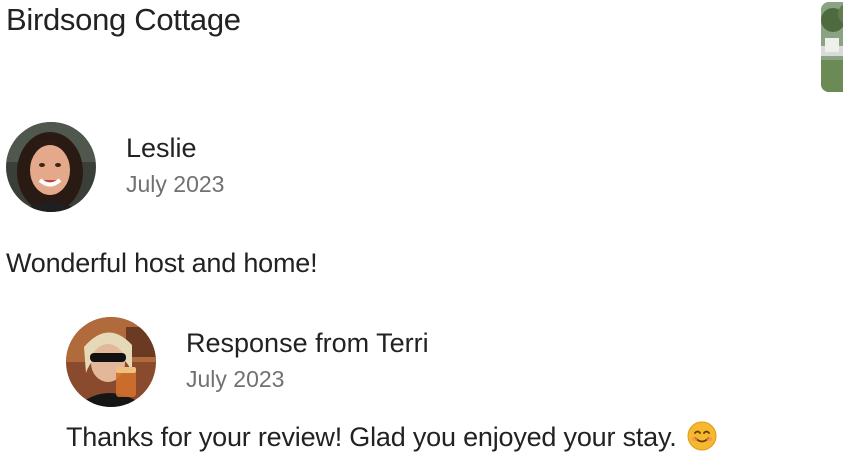 Image resolution: width=843 pixels, height=459 pixels. Describe the element at coordinates (307, 343) in the screenshot. I see `response-heading: Response from Terri` at that location.